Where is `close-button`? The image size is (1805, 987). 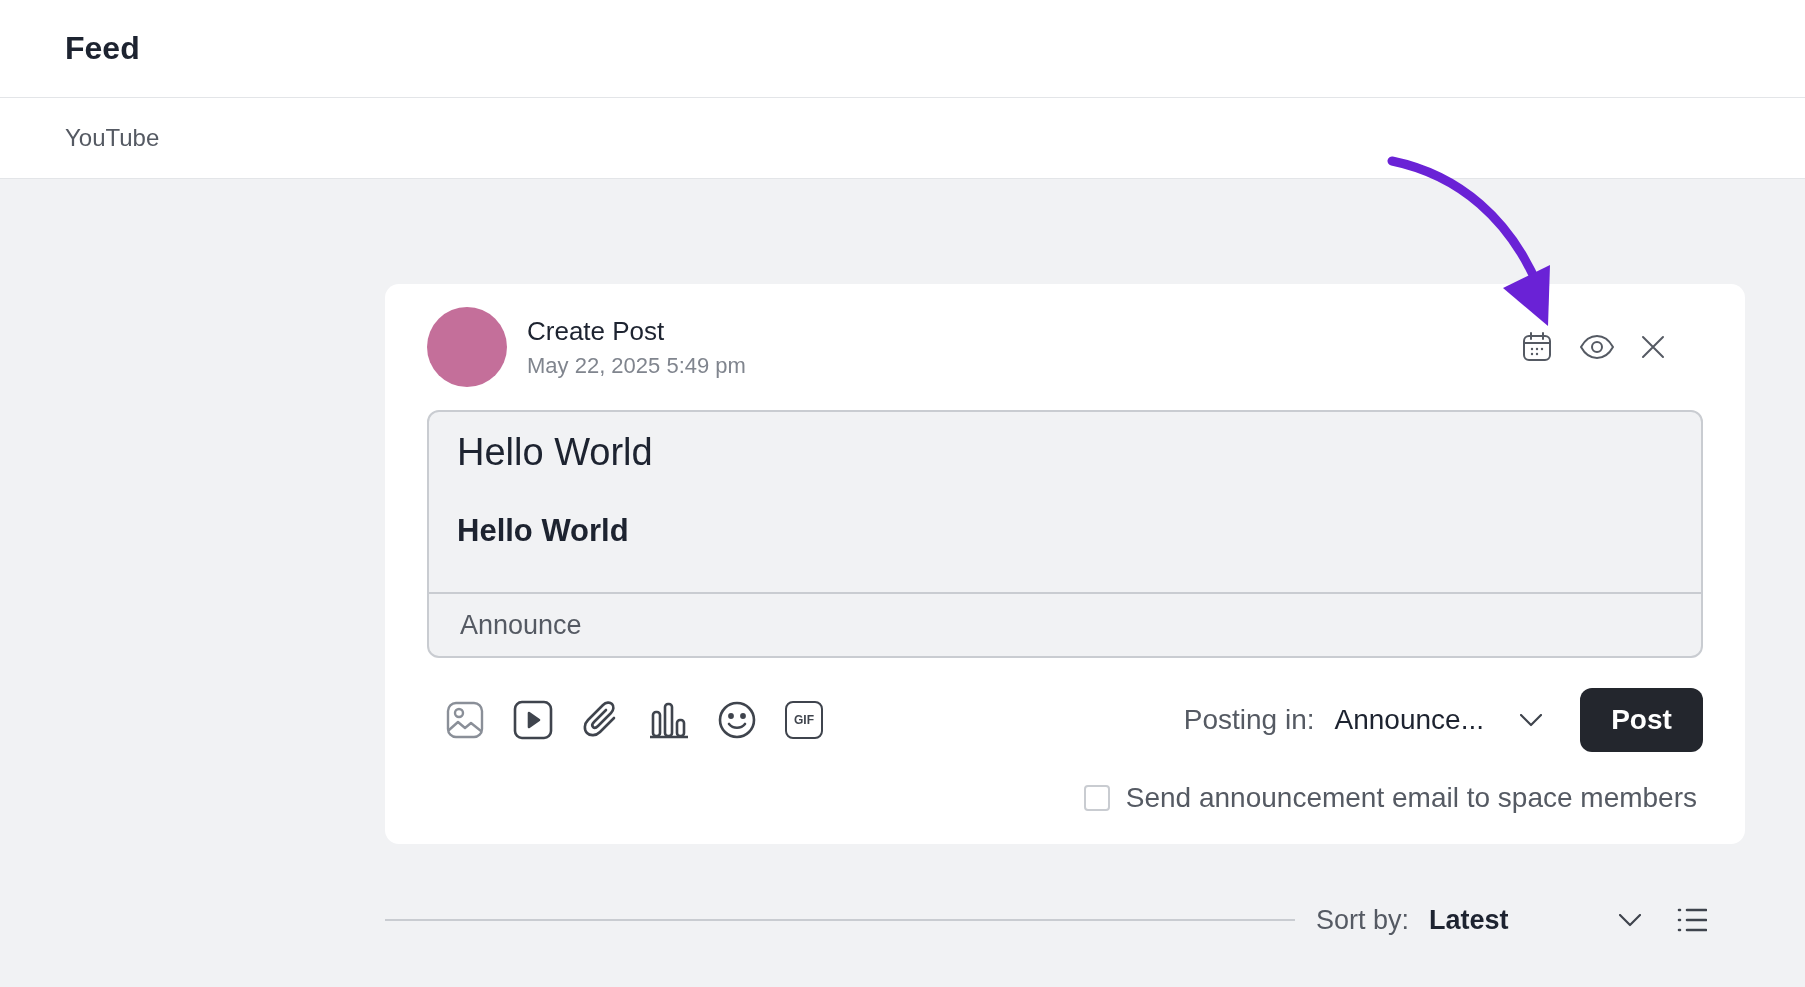 close-button is located at coordinates (1653, 347).